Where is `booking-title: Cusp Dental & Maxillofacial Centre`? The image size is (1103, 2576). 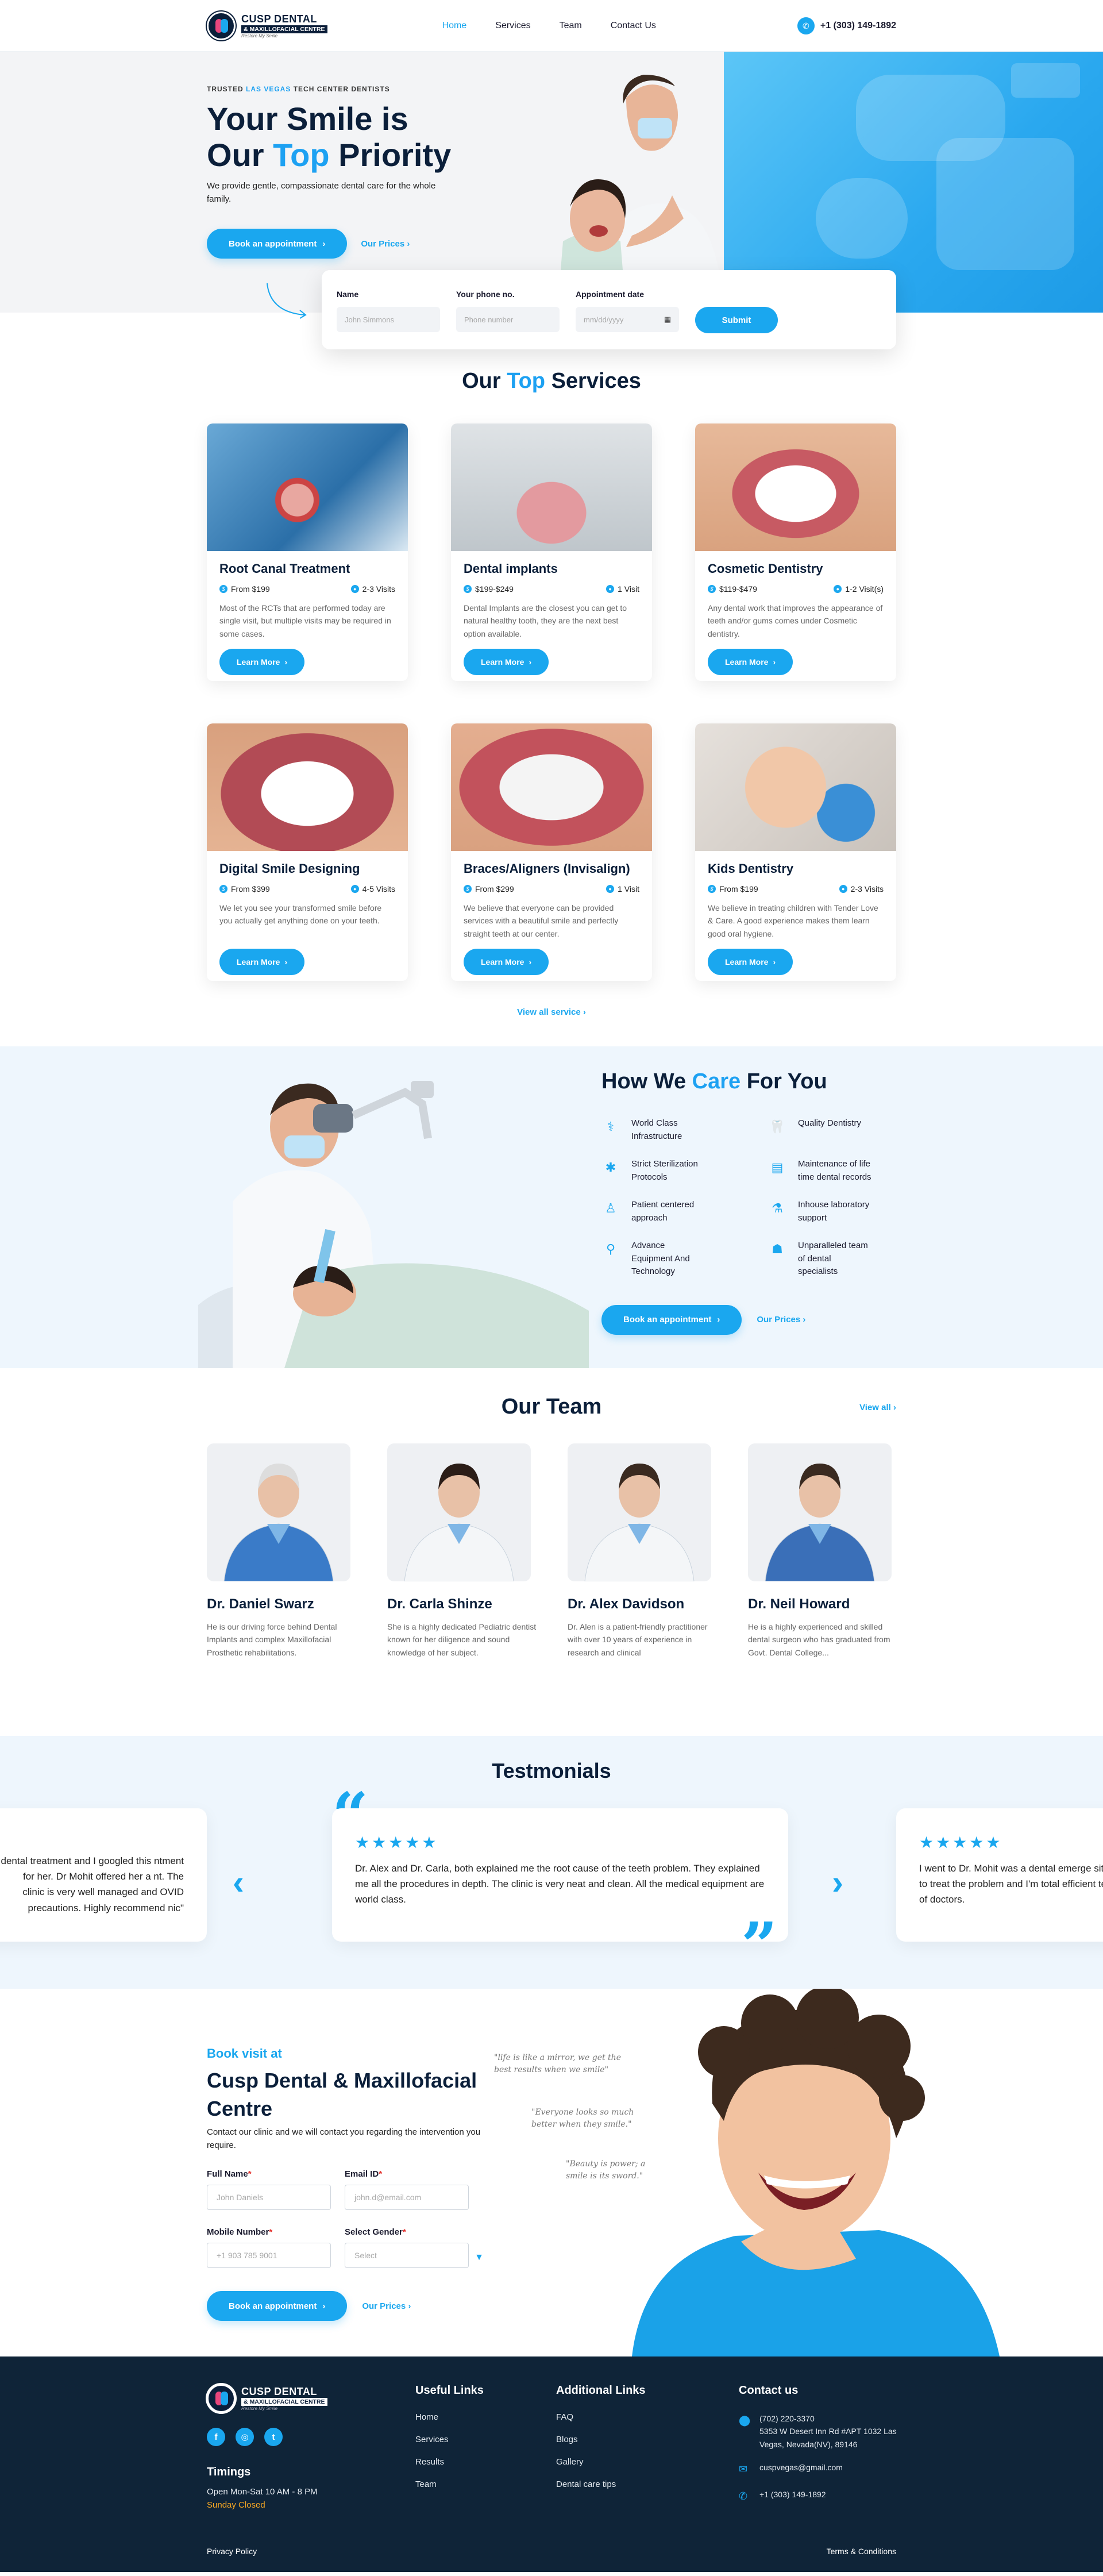
booking-title: Cusp Dental & Maxillofacial Centre is located at coordinates (342, 2094).